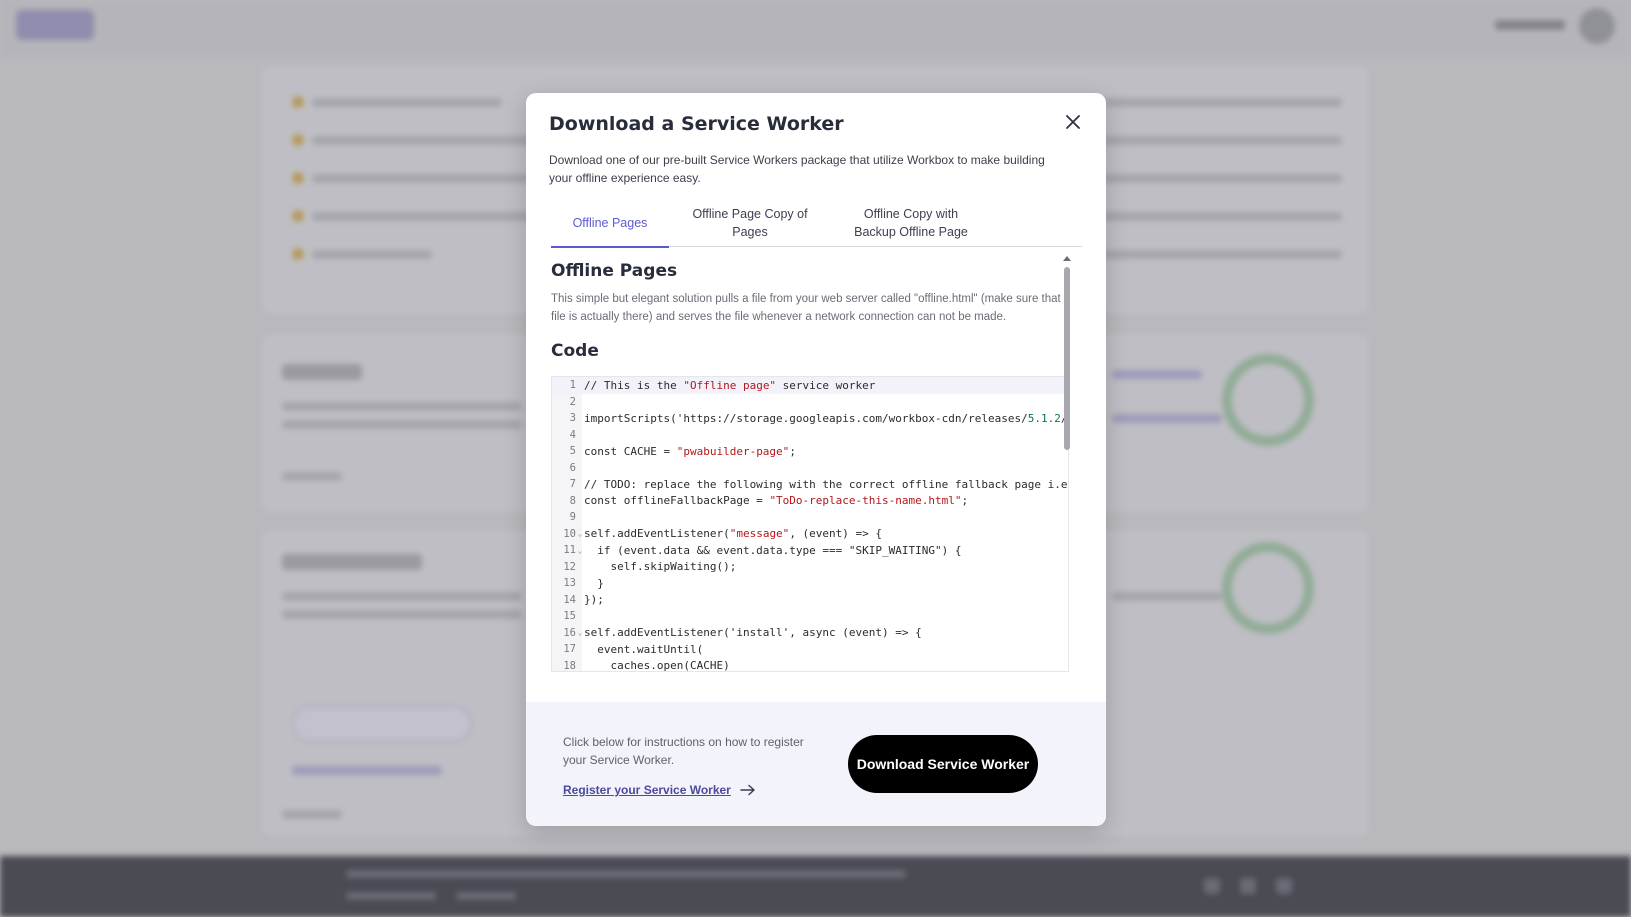 The width and height of the screenshot is (1631, 917). Describe the element at coordinates (810, 583) in the screenshot. I see `code-line: 13 }` at that location.